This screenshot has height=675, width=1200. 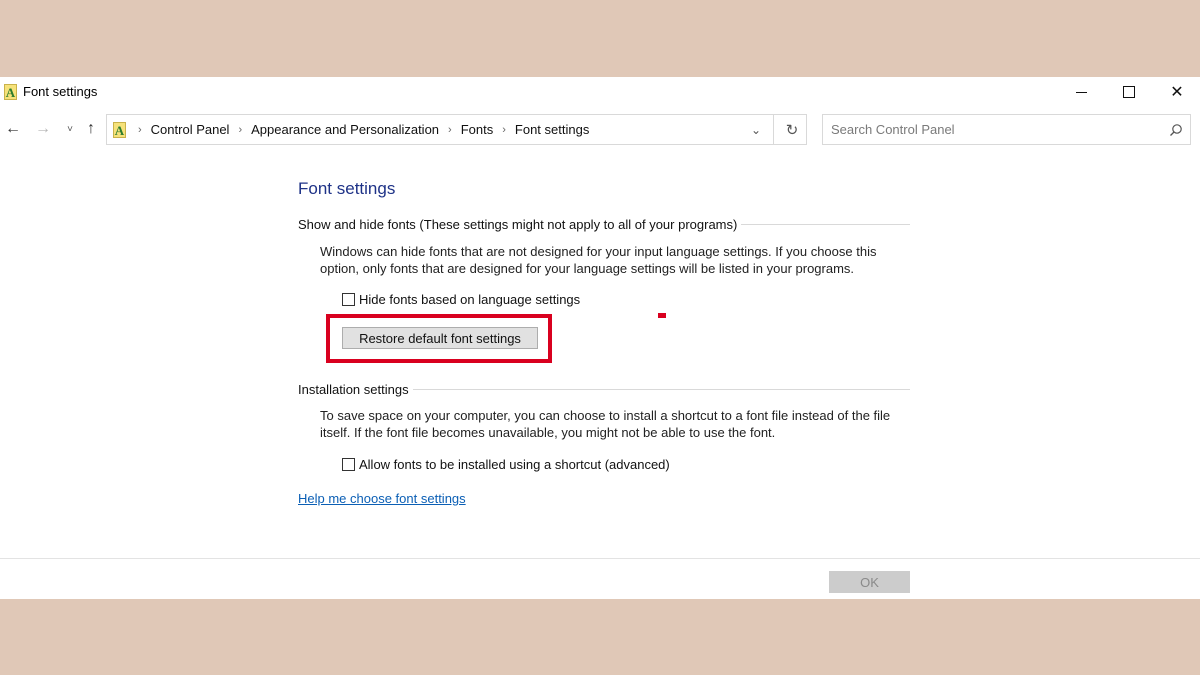 I want to click on restore-default-font-settings-button: Restore default font settings, so click(x=440, y=338).